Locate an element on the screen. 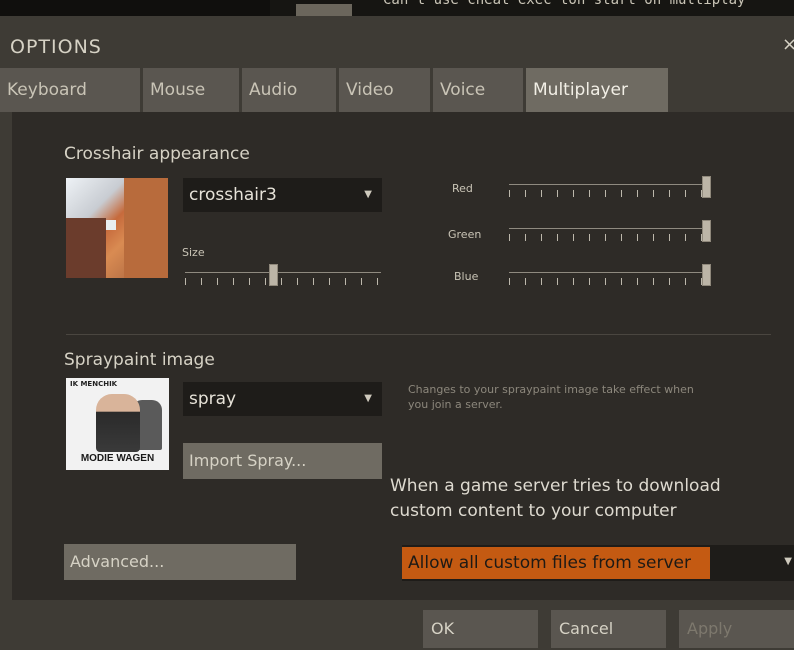 The height and width of the screenshot is (650, 794). spray-preview-bottom-text: MODIE WAGEN is located at coordinates (117, 458).